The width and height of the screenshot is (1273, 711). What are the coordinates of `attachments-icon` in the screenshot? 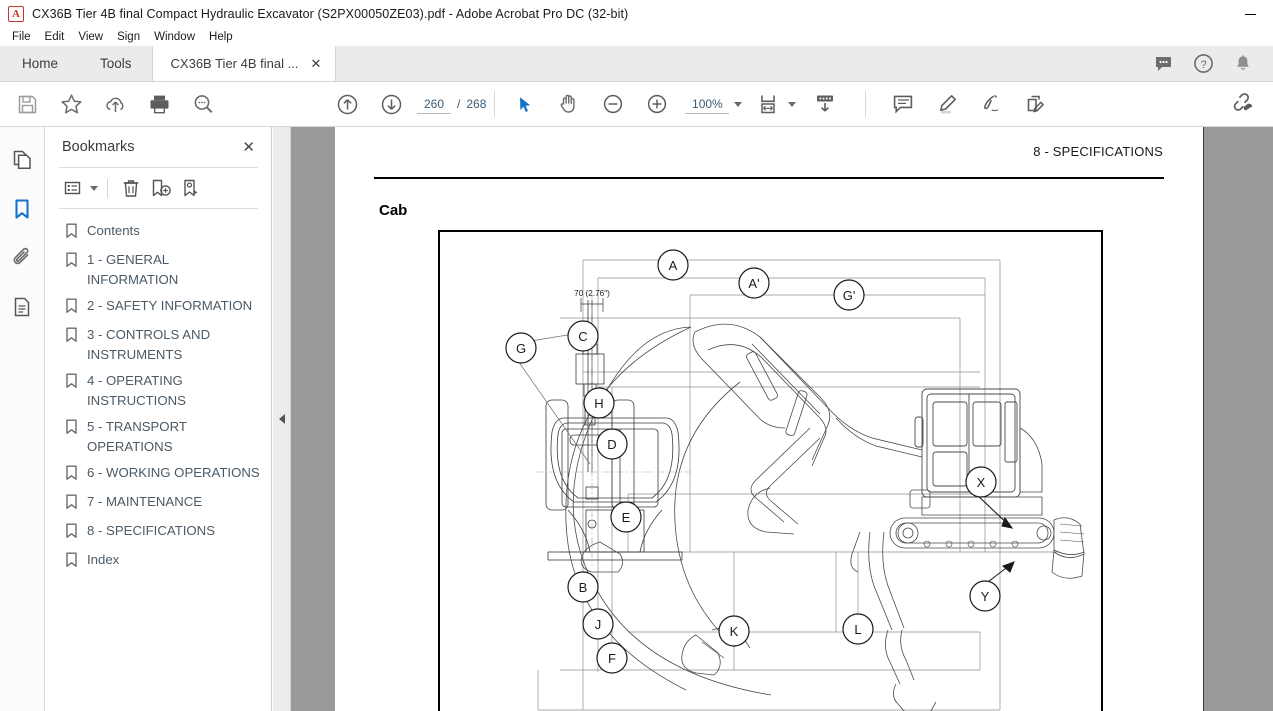 It's located at (22, 258).